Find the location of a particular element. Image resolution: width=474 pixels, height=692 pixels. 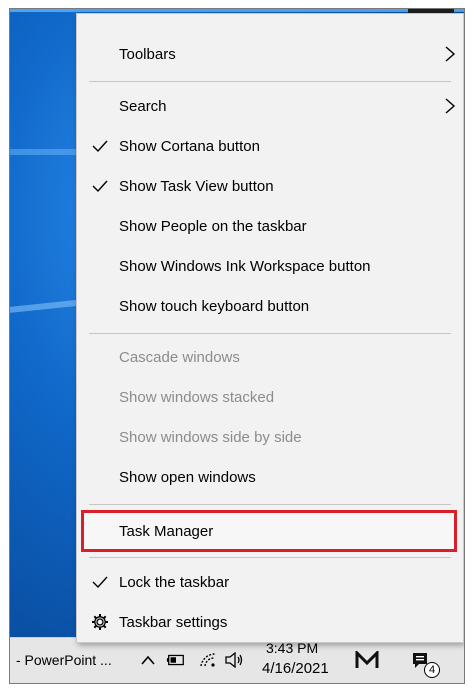

menu-item-label: Show windows stacked is located at coordinates (197, 397).